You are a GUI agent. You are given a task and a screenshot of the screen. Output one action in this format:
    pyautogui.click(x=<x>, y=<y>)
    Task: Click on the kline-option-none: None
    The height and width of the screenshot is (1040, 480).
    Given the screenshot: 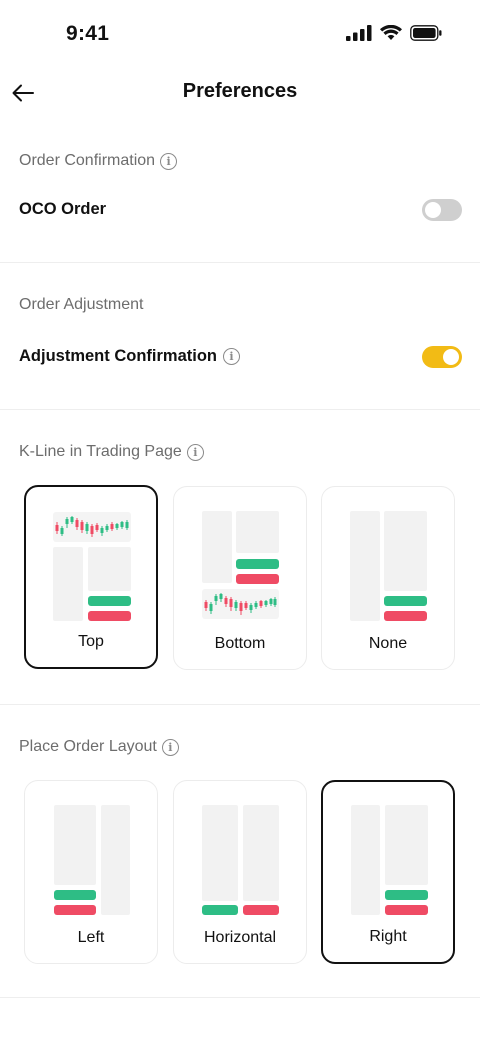 What is the action you would take?
    pyautogui.click(x=388, y=578)
    